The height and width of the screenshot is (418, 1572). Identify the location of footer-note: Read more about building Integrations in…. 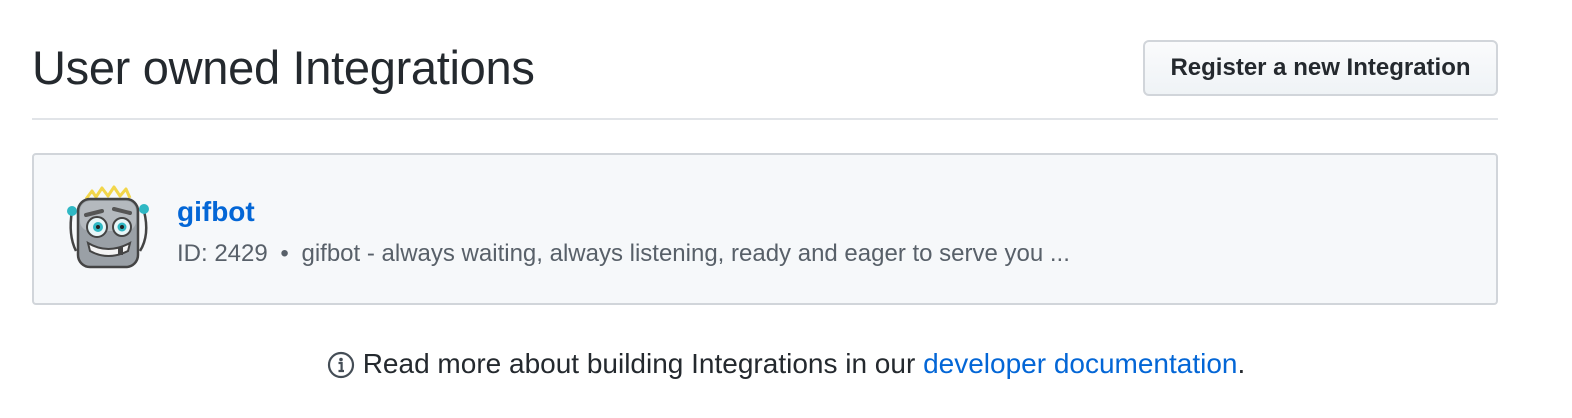
(786, 364).